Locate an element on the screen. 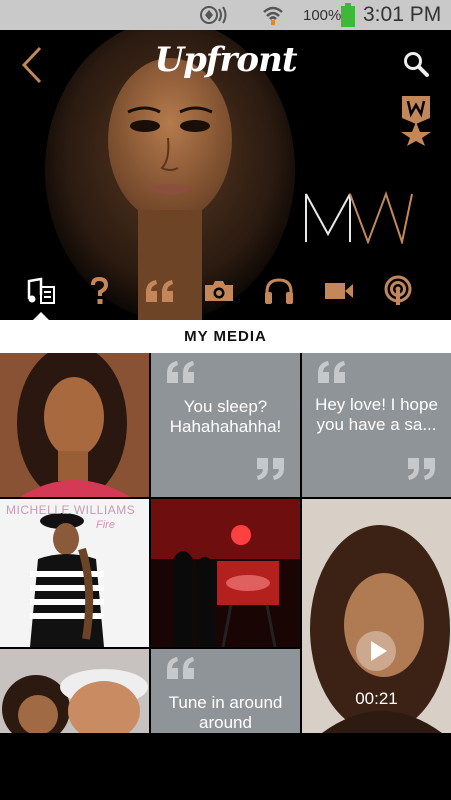  tab-video is located at coordinates (339, 293).